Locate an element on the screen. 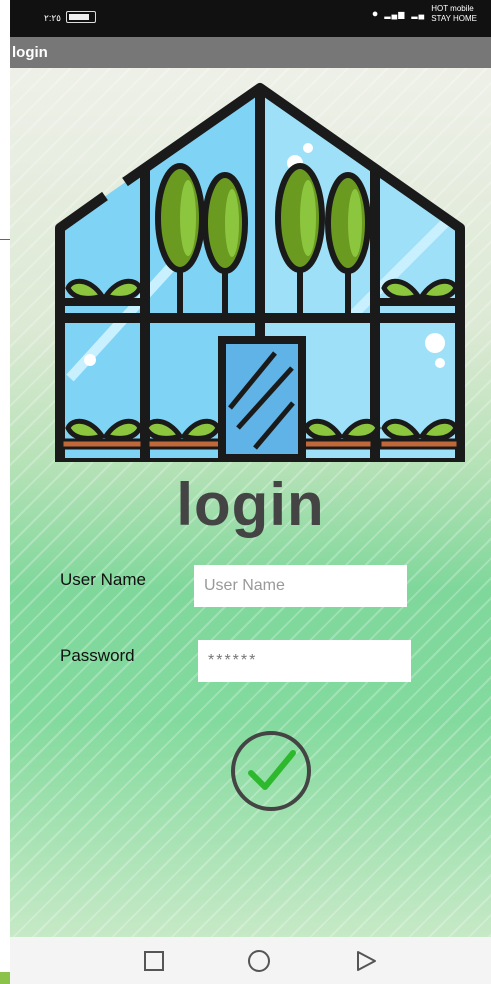  username-label: User Name is located at coordinates (103, 579).